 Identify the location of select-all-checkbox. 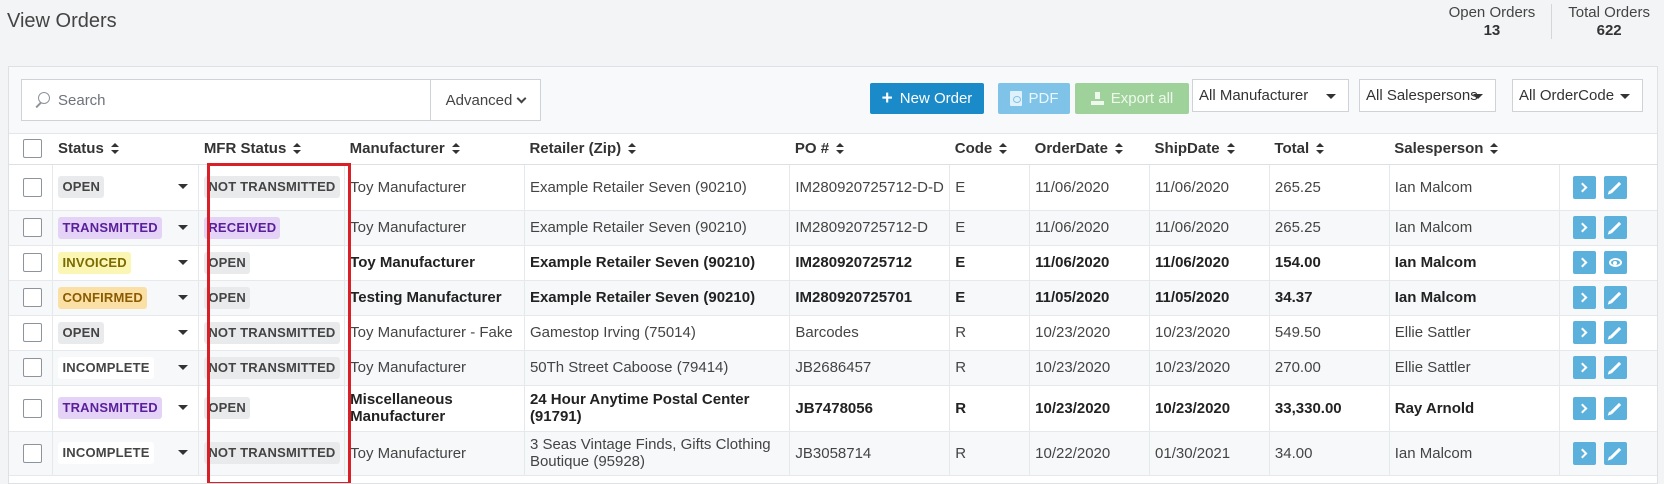
(32, 149).